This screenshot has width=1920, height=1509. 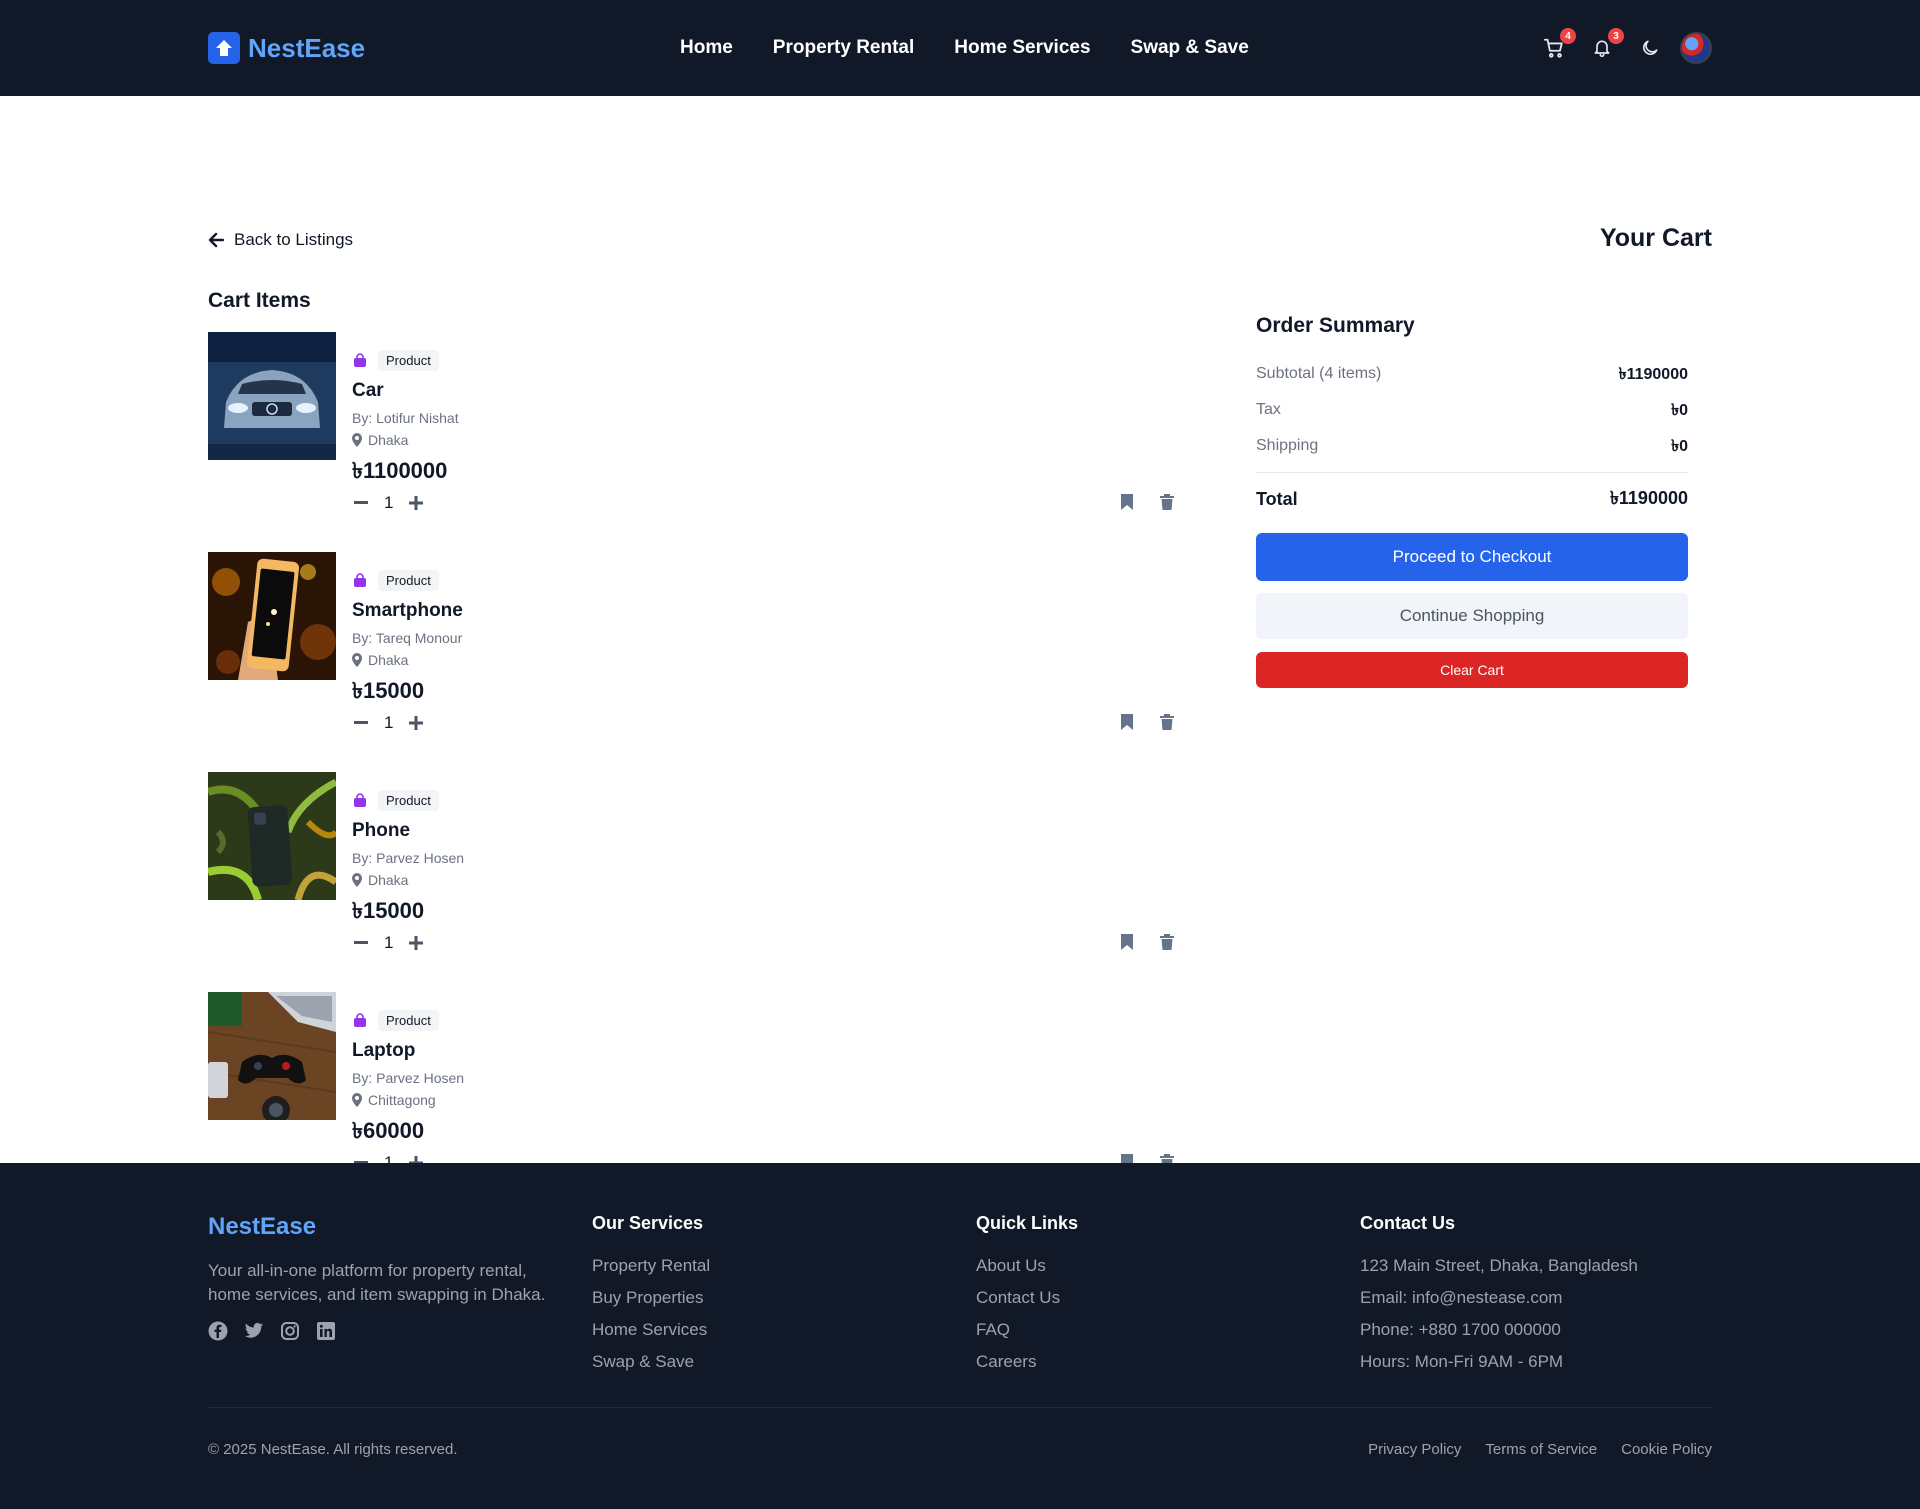 I want to click on trash-icon, so click(x=1167, y=502).